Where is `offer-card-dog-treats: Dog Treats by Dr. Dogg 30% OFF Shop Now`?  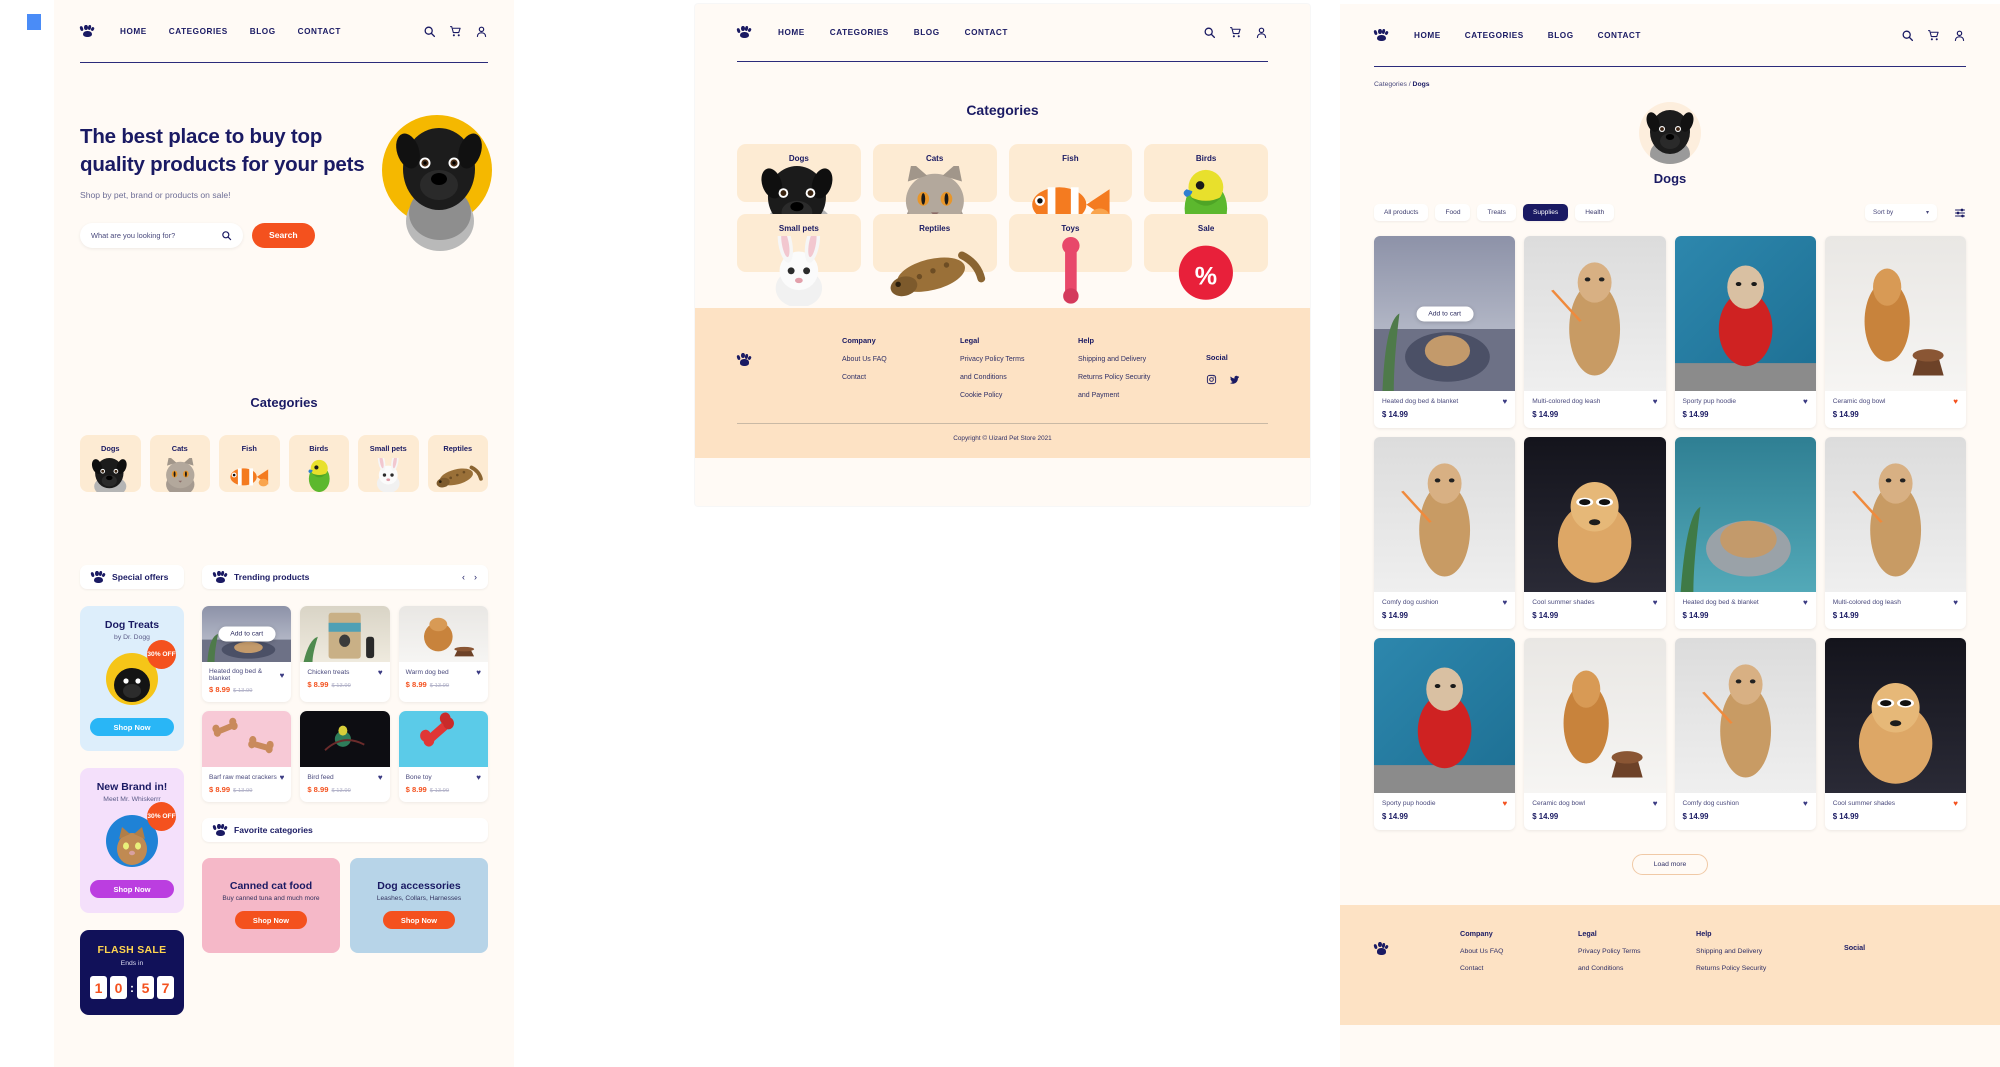
offer-card-dog-treats: Dog Treats by Dr. Dogg 30% OFF Shop Now is located at coordinates (132, 679).